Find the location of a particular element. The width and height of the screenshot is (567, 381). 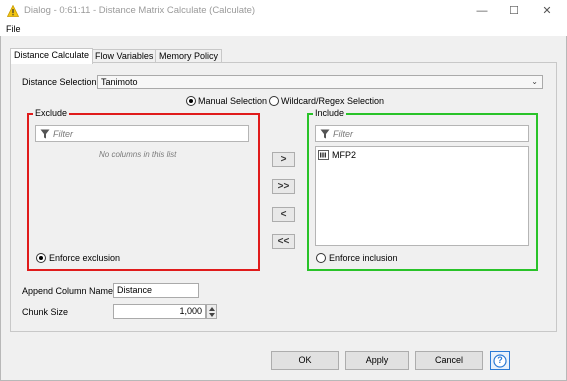

exclude-empty-message: No columns in this list is located at coordinates (138, 154).